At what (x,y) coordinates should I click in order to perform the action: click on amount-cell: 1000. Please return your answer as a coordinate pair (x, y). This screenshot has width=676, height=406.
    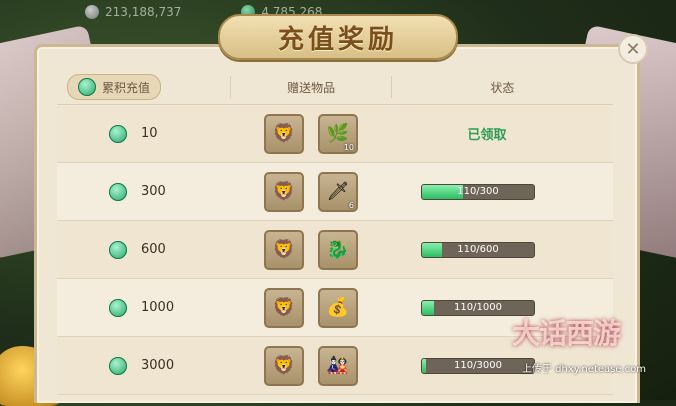
    Looking at the image, I should click on (144, 307).